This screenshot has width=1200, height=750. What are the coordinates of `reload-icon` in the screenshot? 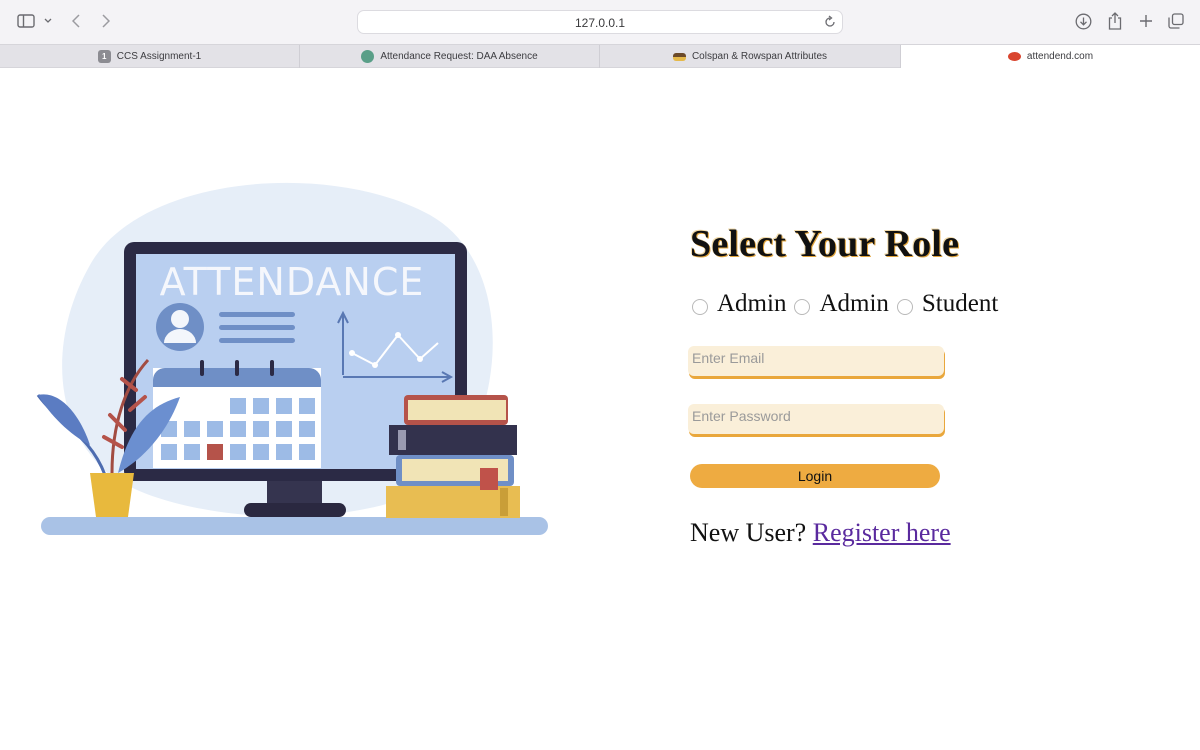 It's located at (830, 24).